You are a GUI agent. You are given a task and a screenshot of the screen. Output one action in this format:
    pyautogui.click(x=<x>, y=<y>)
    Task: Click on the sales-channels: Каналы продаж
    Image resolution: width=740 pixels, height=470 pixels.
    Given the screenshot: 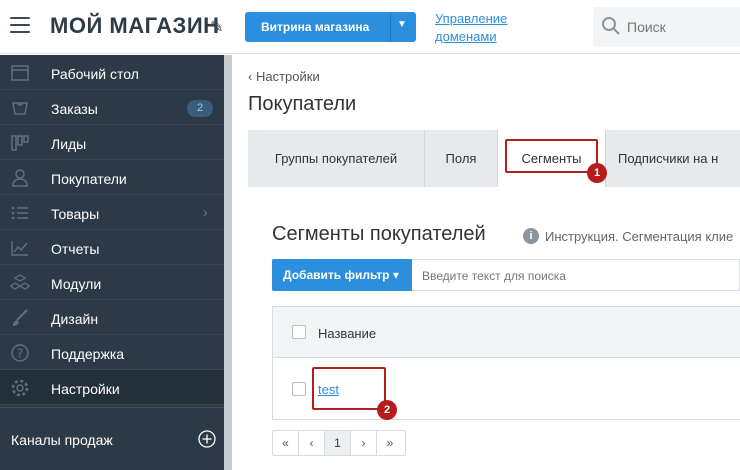 What is the action you would take?
    pyautogui.click(x=112, y=438)
    